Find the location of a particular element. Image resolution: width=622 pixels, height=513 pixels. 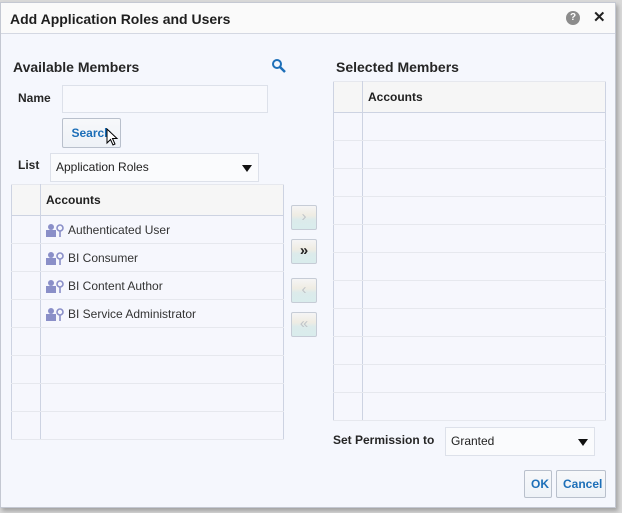

move-button: › is located at coordinates (304, 217).